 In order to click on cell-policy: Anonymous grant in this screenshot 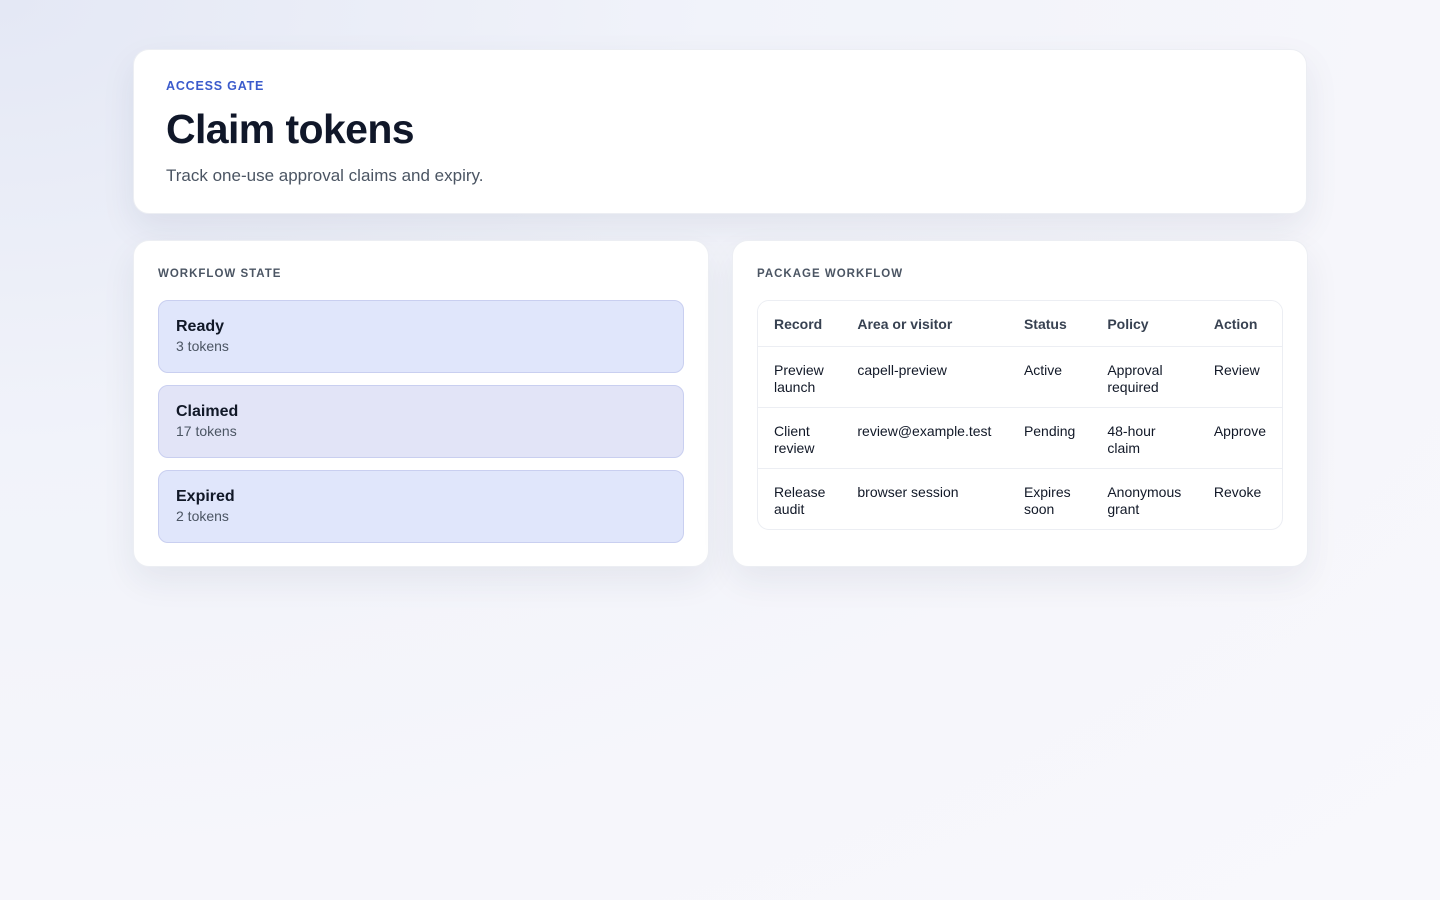, I will do `click(1144, 500)`.